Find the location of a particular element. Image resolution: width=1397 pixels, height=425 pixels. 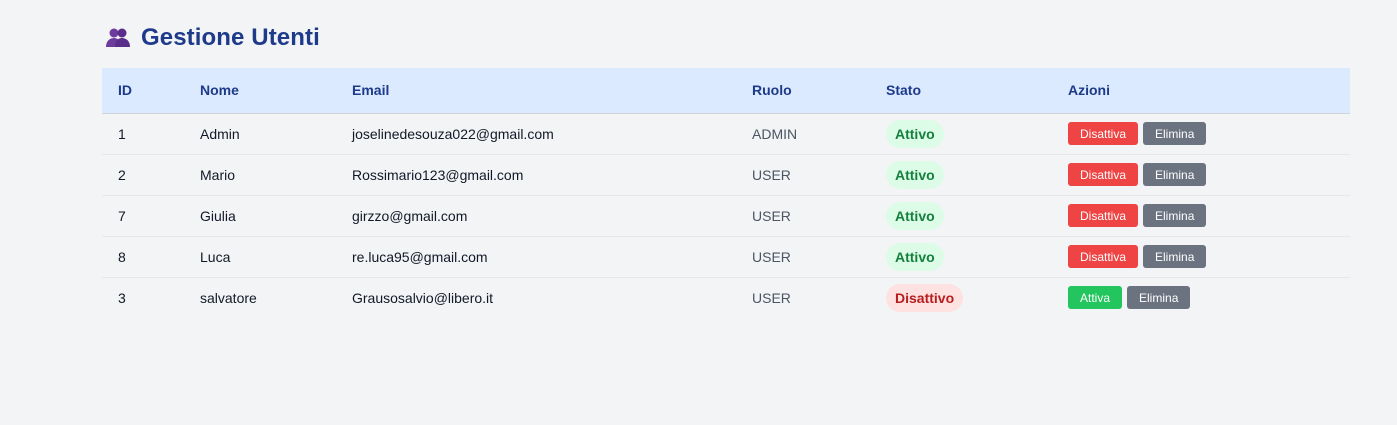

column-header-role: Ruolo is located at coordinates (803, 91).